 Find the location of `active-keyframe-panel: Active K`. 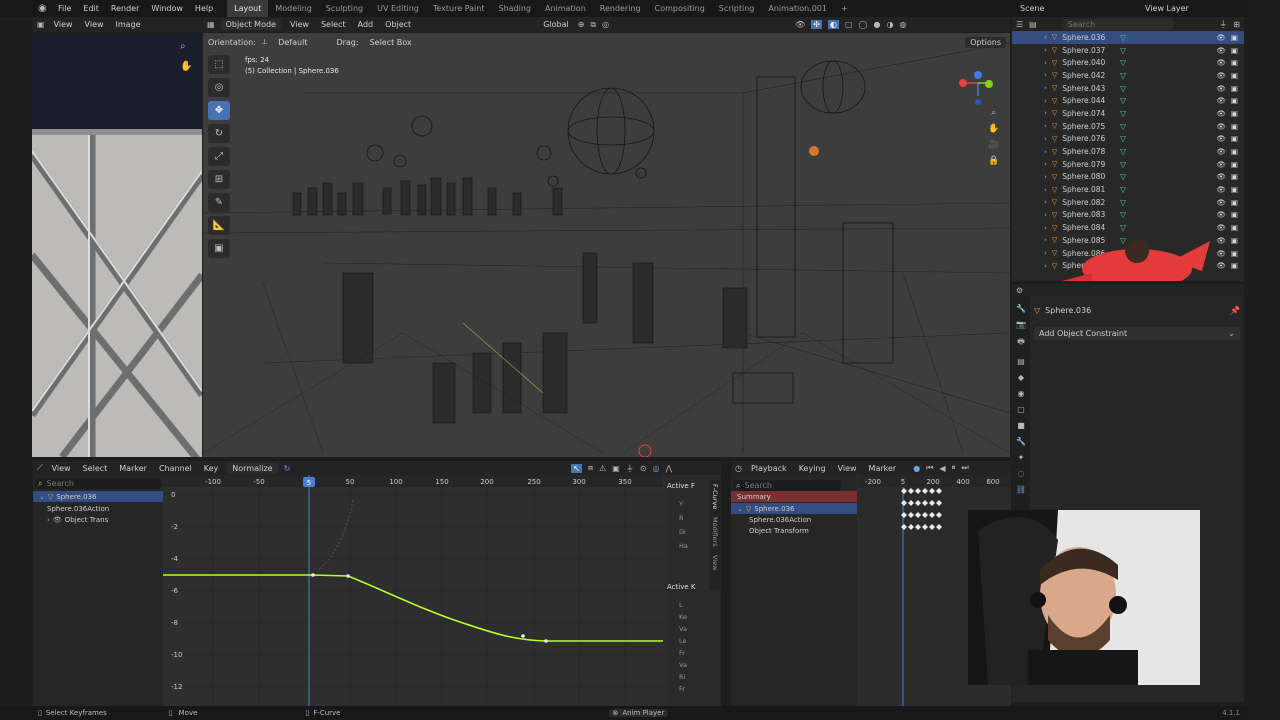

active-keyframe-panel: Active K is located at coordinates (681, 587).